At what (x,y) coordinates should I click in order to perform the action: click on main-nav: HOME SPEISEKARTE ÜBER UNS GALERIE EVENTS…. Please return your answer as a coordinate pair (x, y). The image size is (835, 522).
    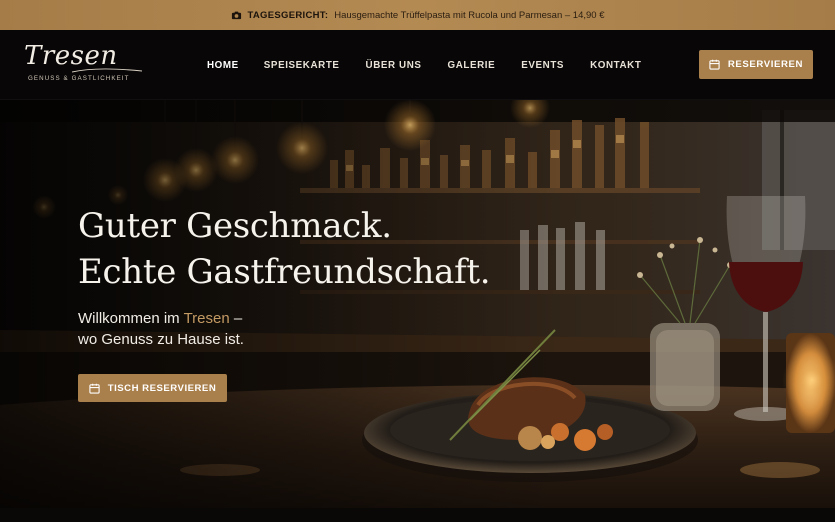
    Looking at the image, I should click on (437, 65).